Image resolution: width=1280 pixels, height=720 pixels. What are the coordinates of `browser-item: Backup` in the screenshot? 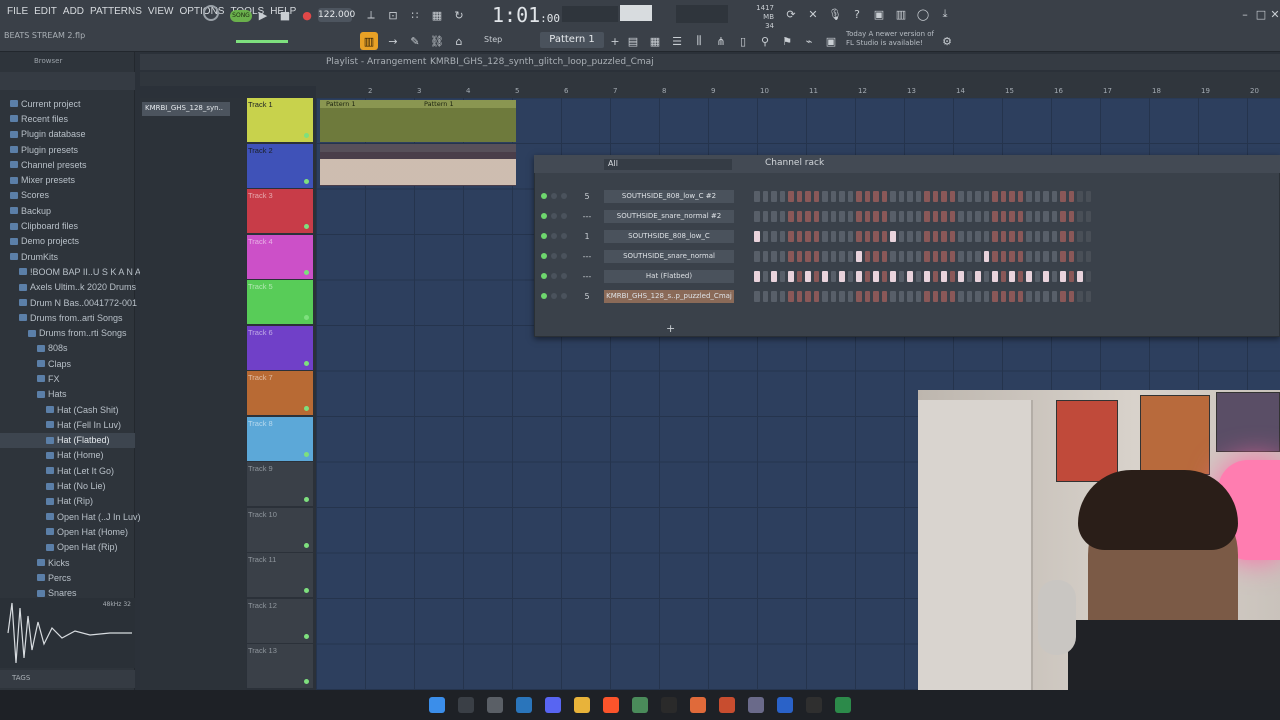 It's located at (67, 210).